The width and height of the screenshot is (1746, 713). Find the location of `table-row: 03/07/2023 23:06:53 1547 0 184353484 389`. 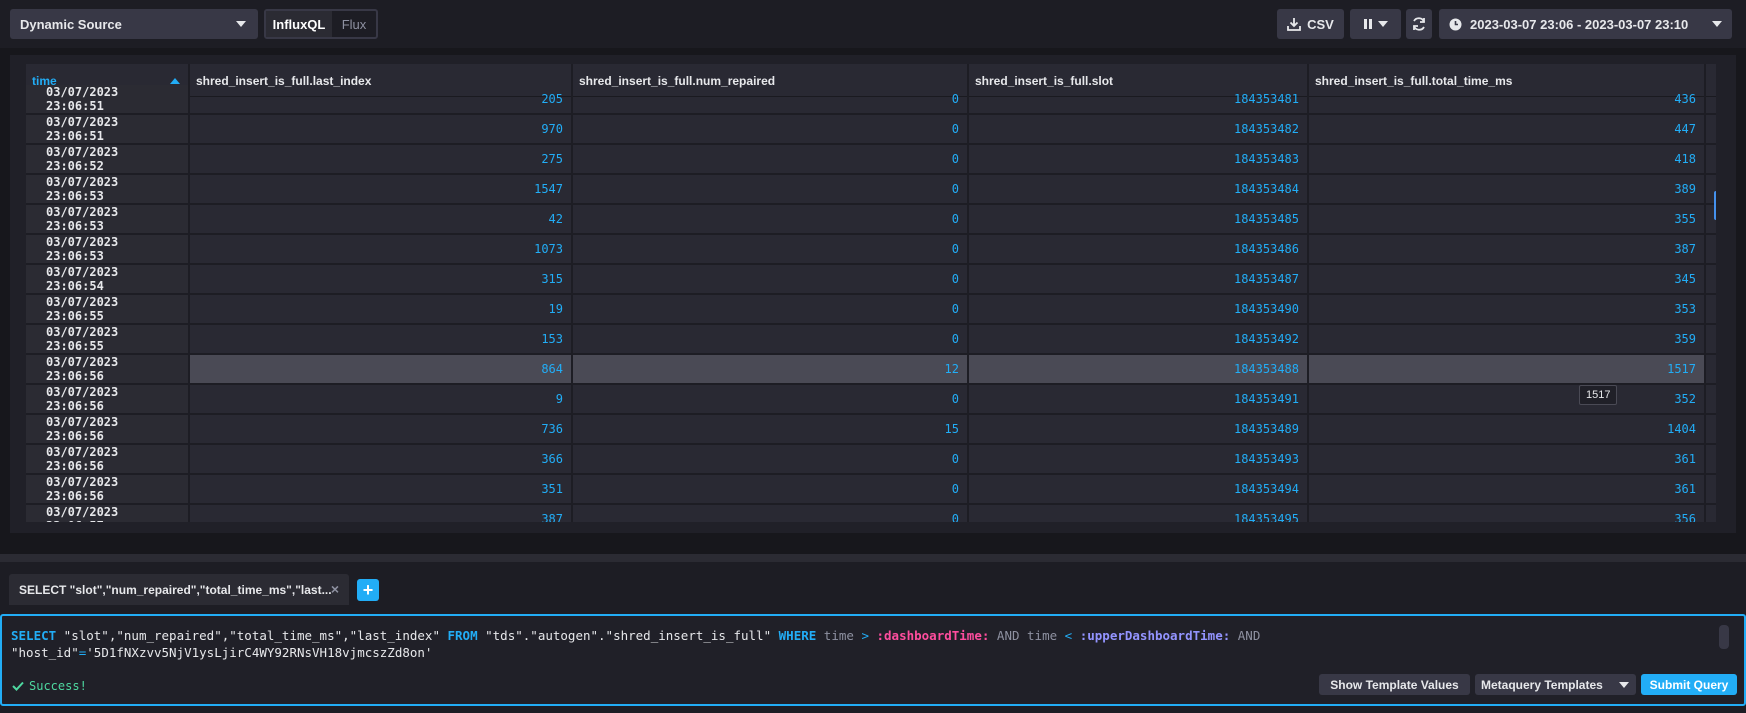

table-row: 03/07/2023 23:06:53 1547 0 184353484 389 is located at coordinates (871, 190).